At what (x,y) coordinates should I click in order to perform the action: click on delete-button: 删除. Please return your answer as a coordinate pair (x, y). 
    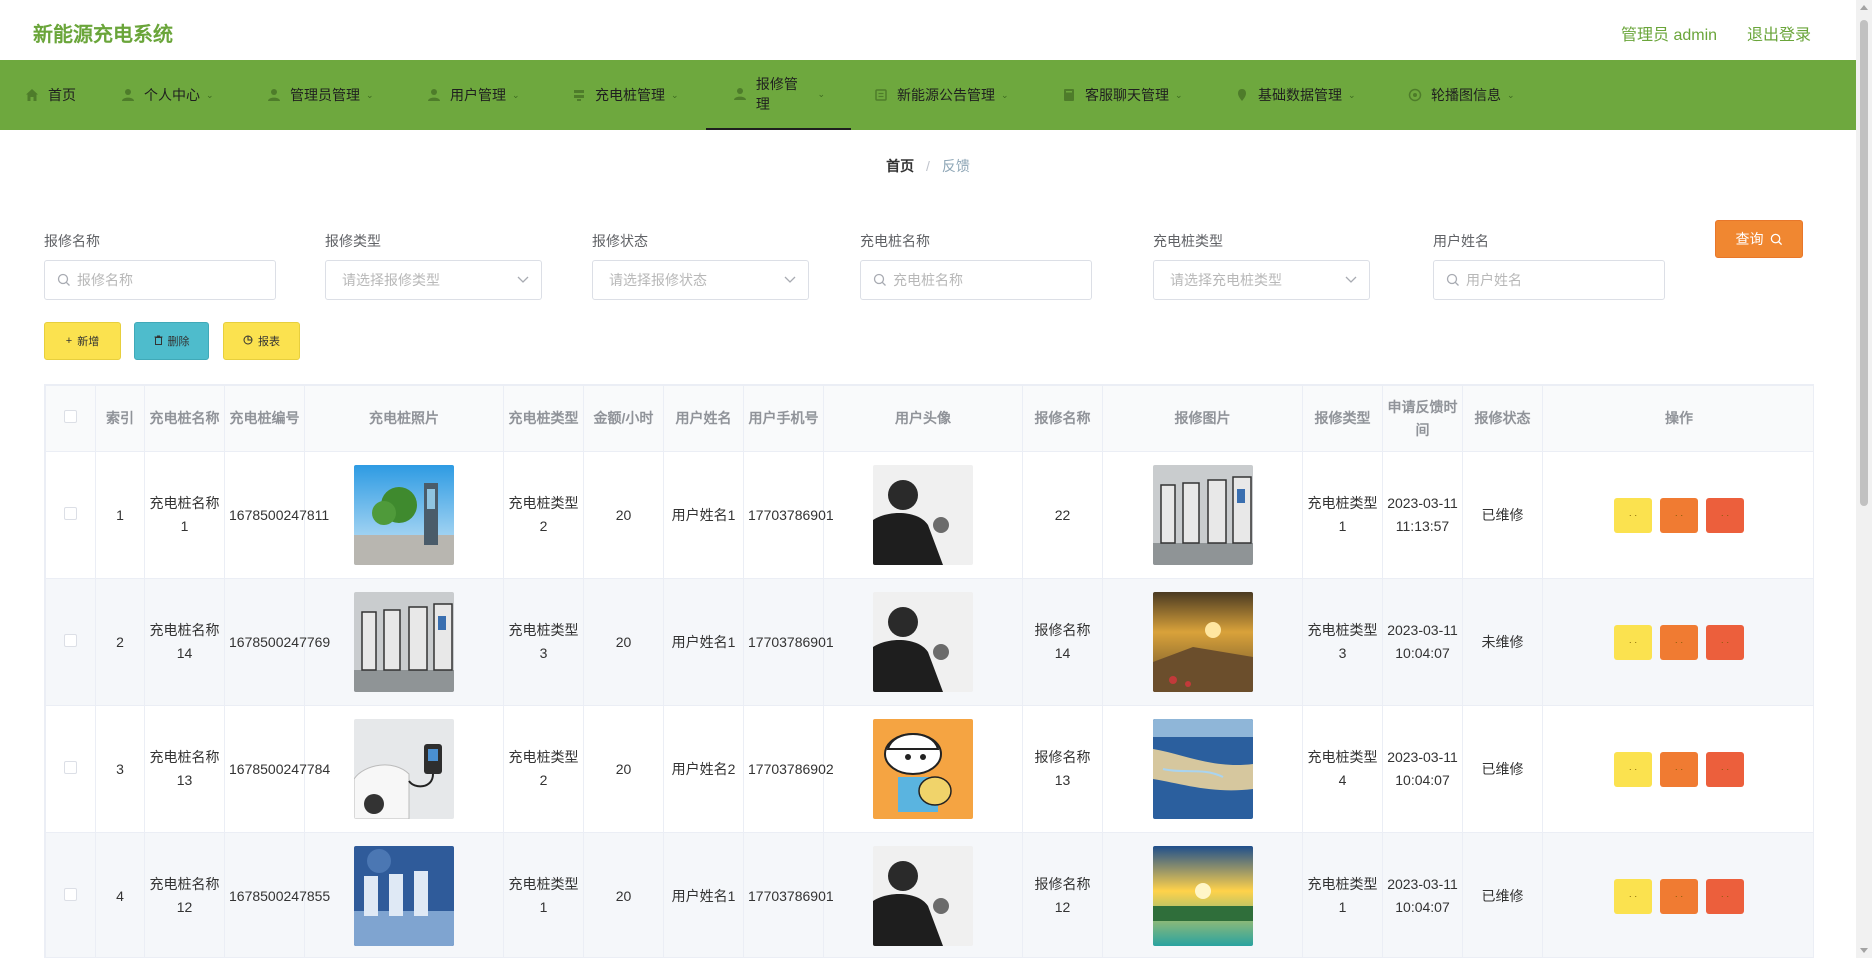
    Looking at the image, I should click on (171, 341).